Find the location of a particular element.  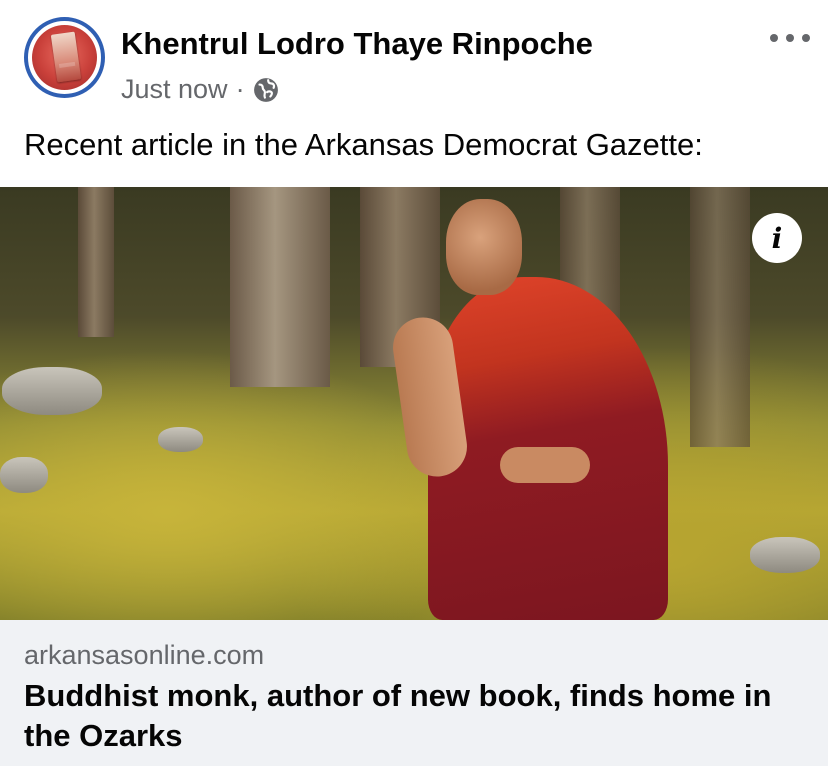

author-name: Khentrul Lodro Thaye Rinpoche is located at coordinates (357, 44).